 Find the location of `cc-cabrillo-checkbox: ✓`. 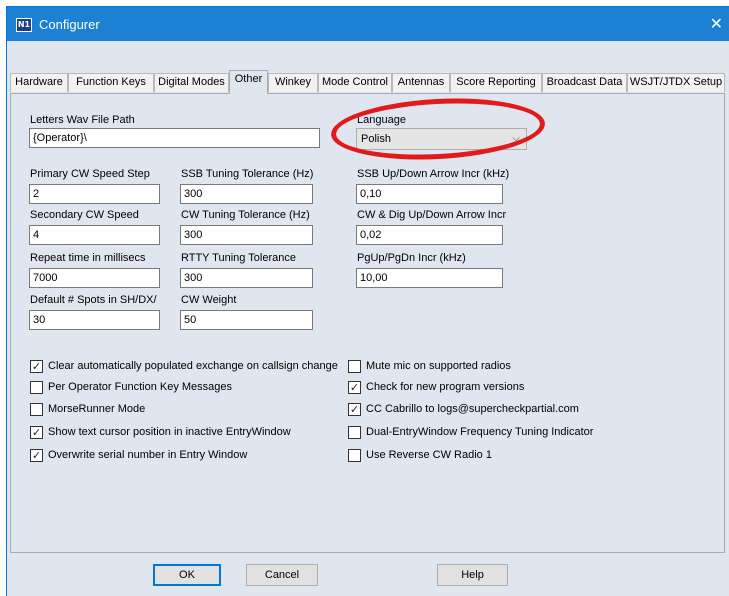

cc-cabrillo-checkbox: ✓ is located at coordinates (354, 409).